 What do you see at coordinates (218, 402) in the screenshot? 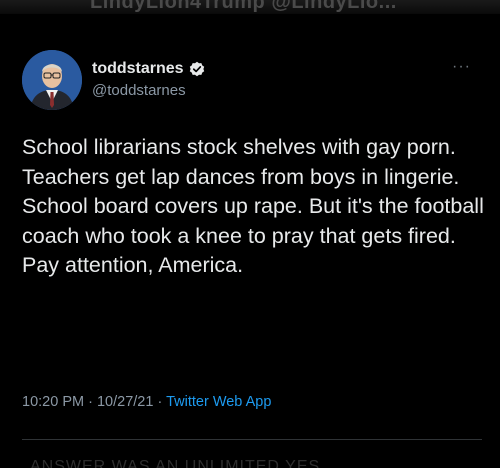
I see `tweet-source-link: Twitter Web App` at bounding box center [218, 402].